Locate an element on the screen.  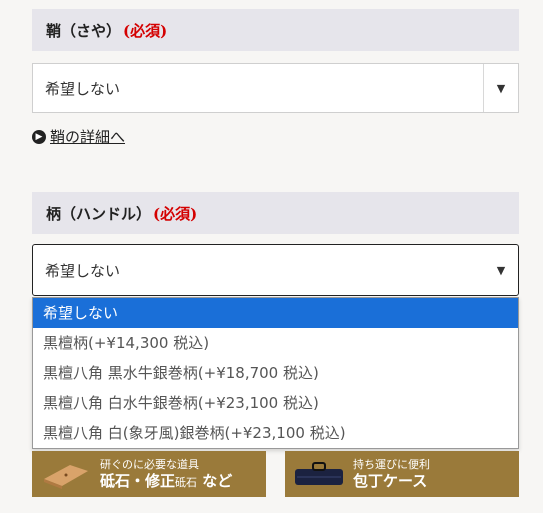
knife-case-banner-title: 包丁ケース is located at coordinates (390, 480).